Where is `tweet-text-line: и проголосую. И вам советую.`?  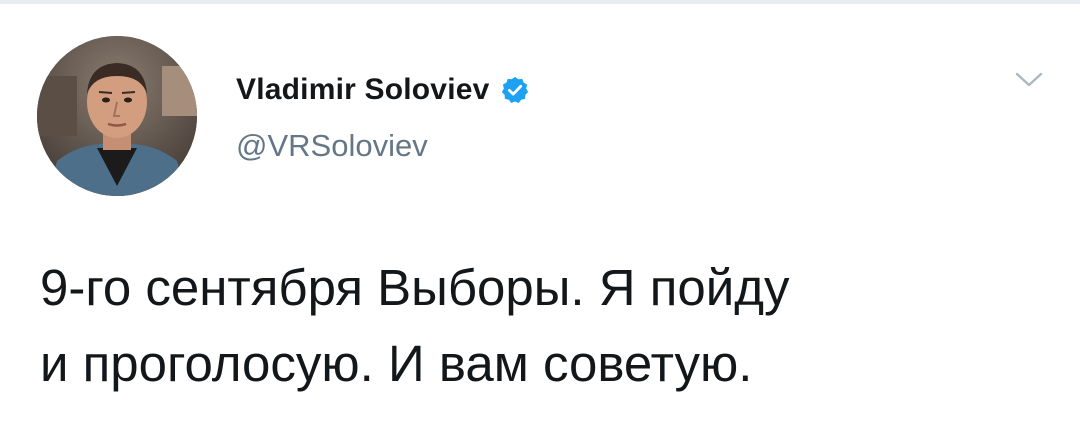 tweet-text-line: и проголосую. И вам советую. is located at coordinates (396, 363).